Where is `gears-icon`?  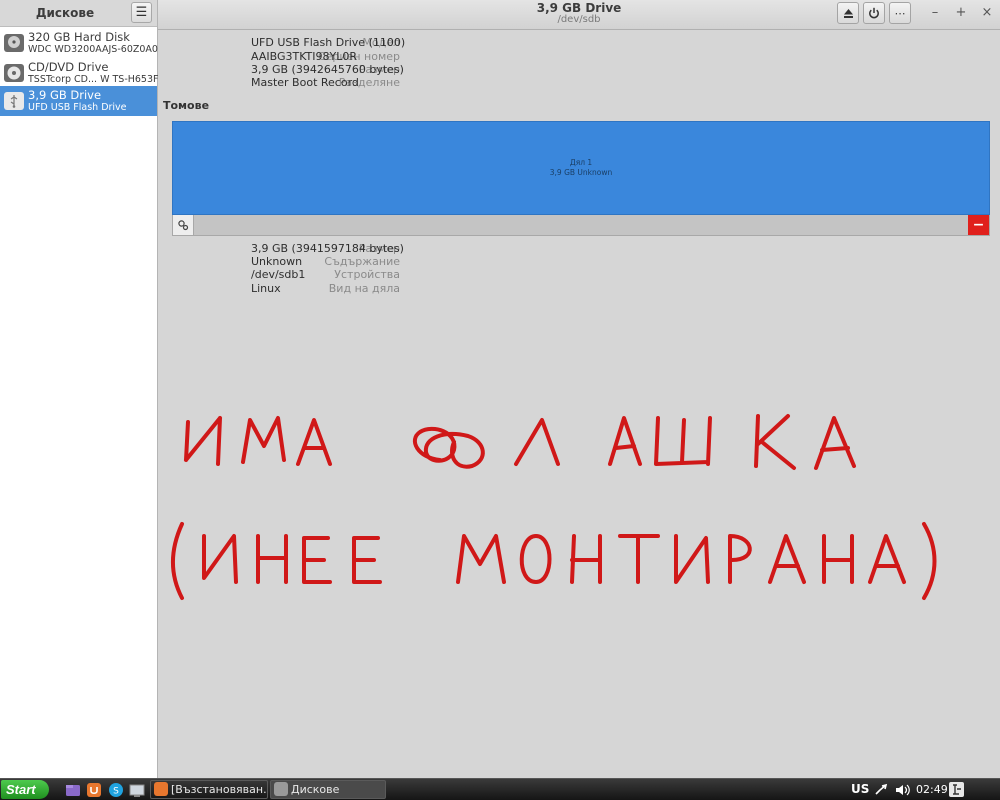 gears-icon is located at coordinates (183, 225).